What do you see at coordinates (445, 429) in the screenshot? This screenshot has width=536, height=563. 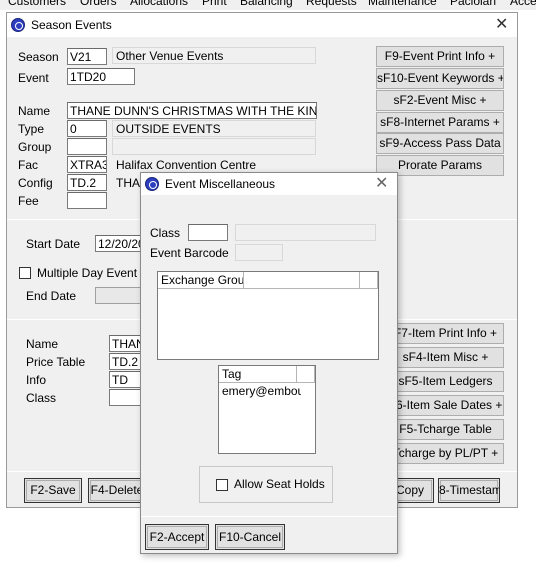 I see `tcharge-table-button: F5-Tcharge Table` at bounding box center [445, 429].